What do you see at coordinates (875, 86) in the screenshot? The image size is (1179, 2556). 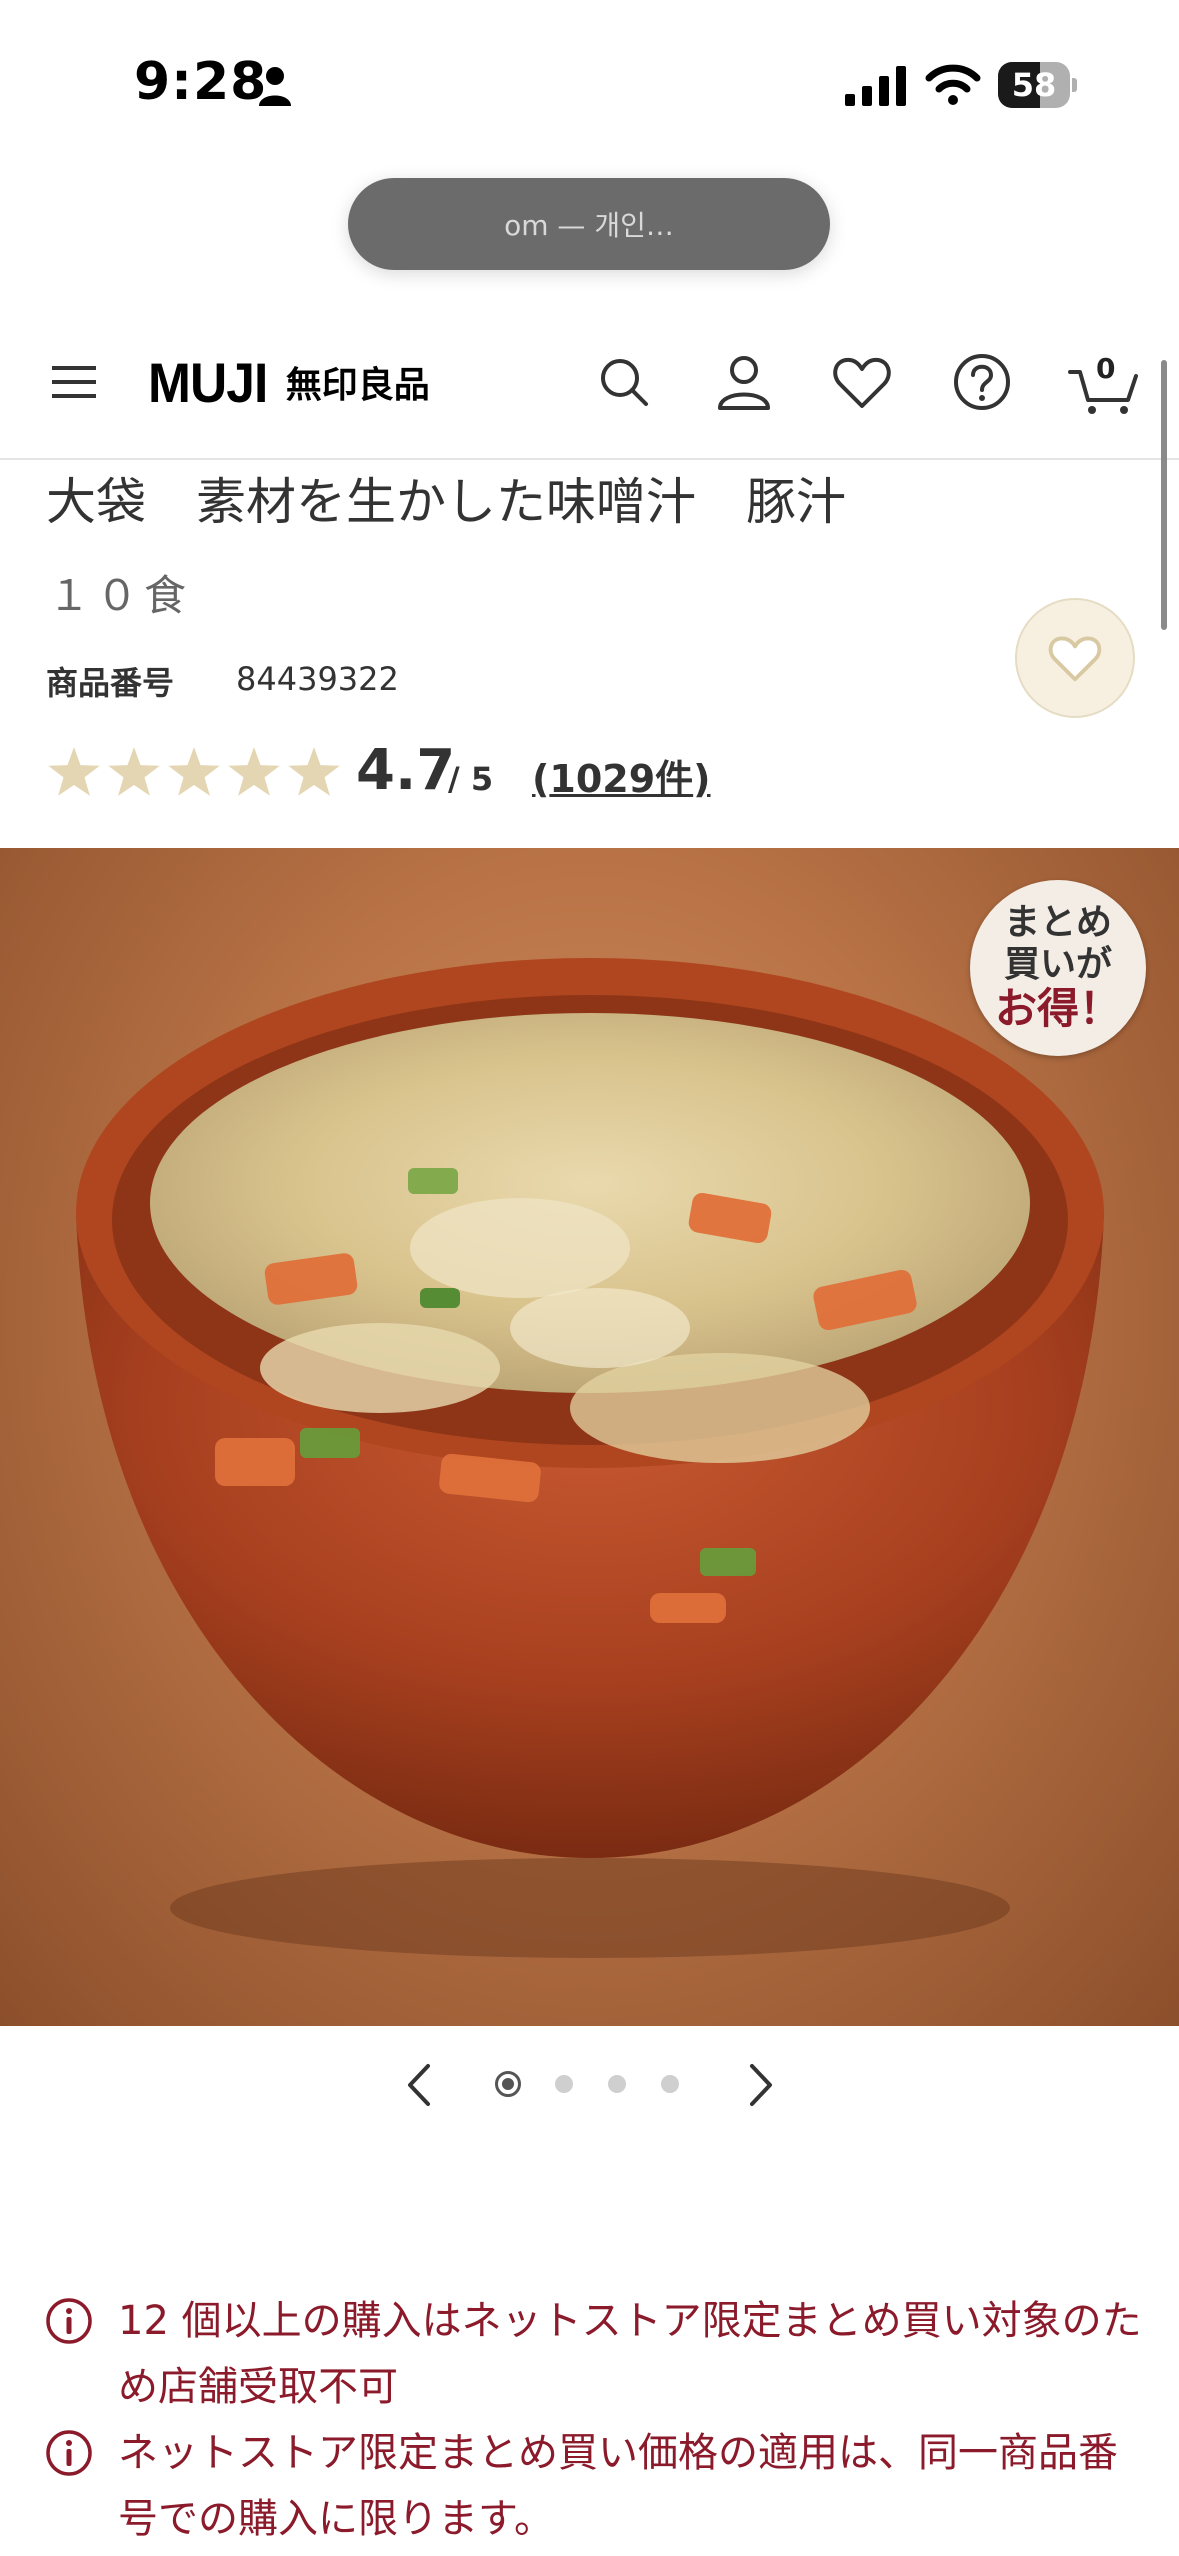 I see `signal-icon` at bounding box center [875, 86].